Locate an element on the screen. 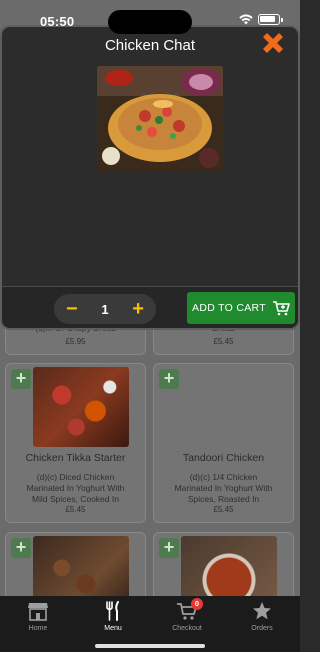 The height and width of the screenshot is (652, 320). menu-card-name: Tandoori Chicken is located at coordinates (223, 458).